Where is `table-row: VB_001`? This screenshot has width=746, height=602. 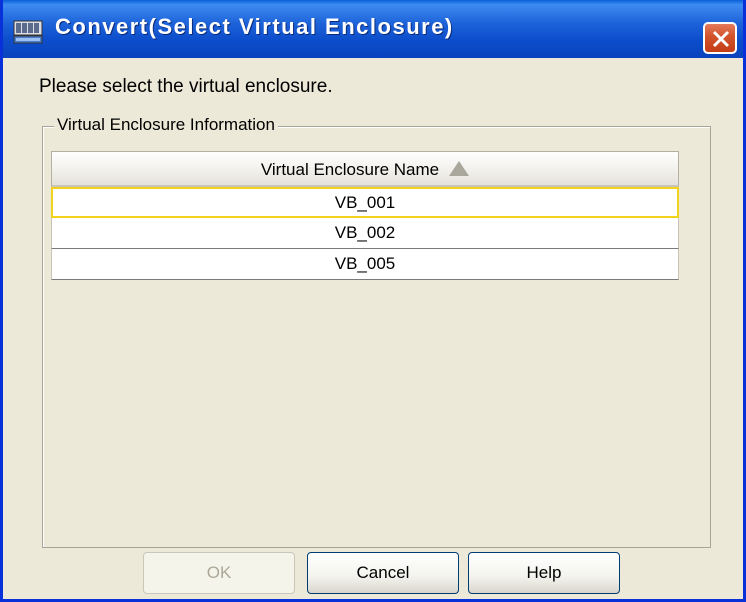
table-row: VB_001 is located at coordinates (365, 202).